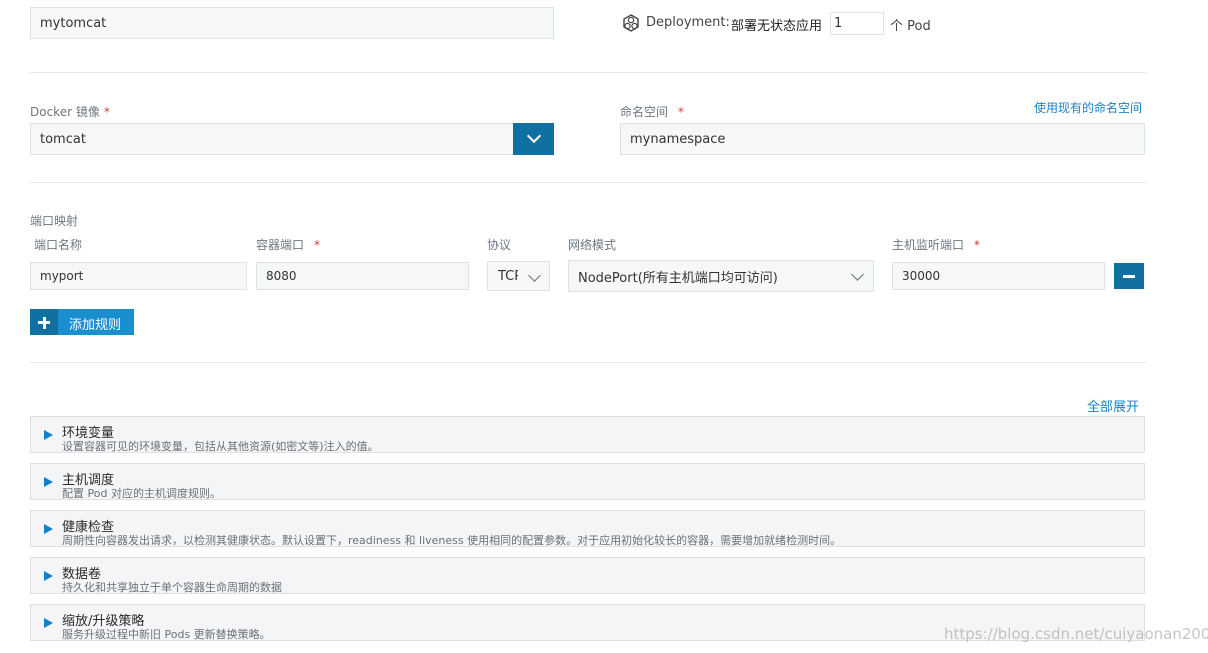  Describe the element at coordinates (777, 26) in the screenshot. I see `deployment-desc: 部署无状态应用` at that location.